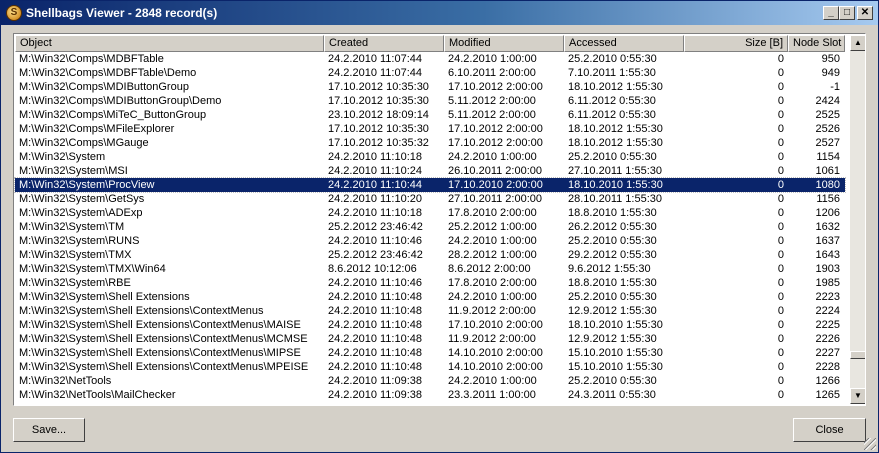 This screenshot has height=453, width=879. What do you see at coordinates (87, 185) in the screenshot?
I see `cell-object: M:\Win32\System\ProcView` at bounding box center [87, 185].